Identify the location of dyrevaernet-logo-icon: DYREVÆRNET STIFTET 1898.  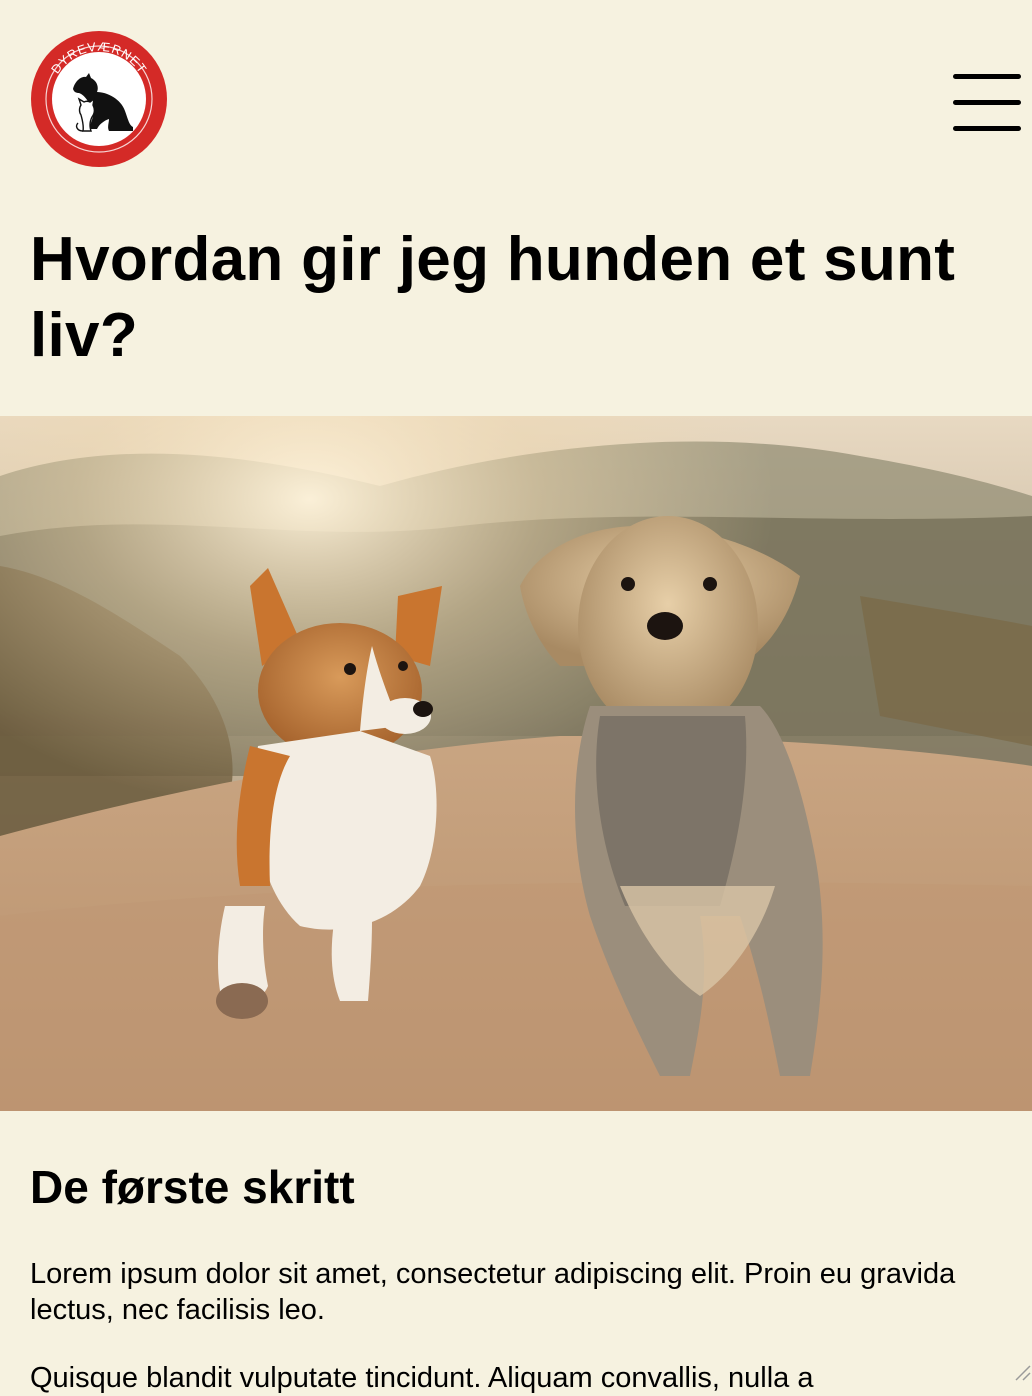
(99, 99).